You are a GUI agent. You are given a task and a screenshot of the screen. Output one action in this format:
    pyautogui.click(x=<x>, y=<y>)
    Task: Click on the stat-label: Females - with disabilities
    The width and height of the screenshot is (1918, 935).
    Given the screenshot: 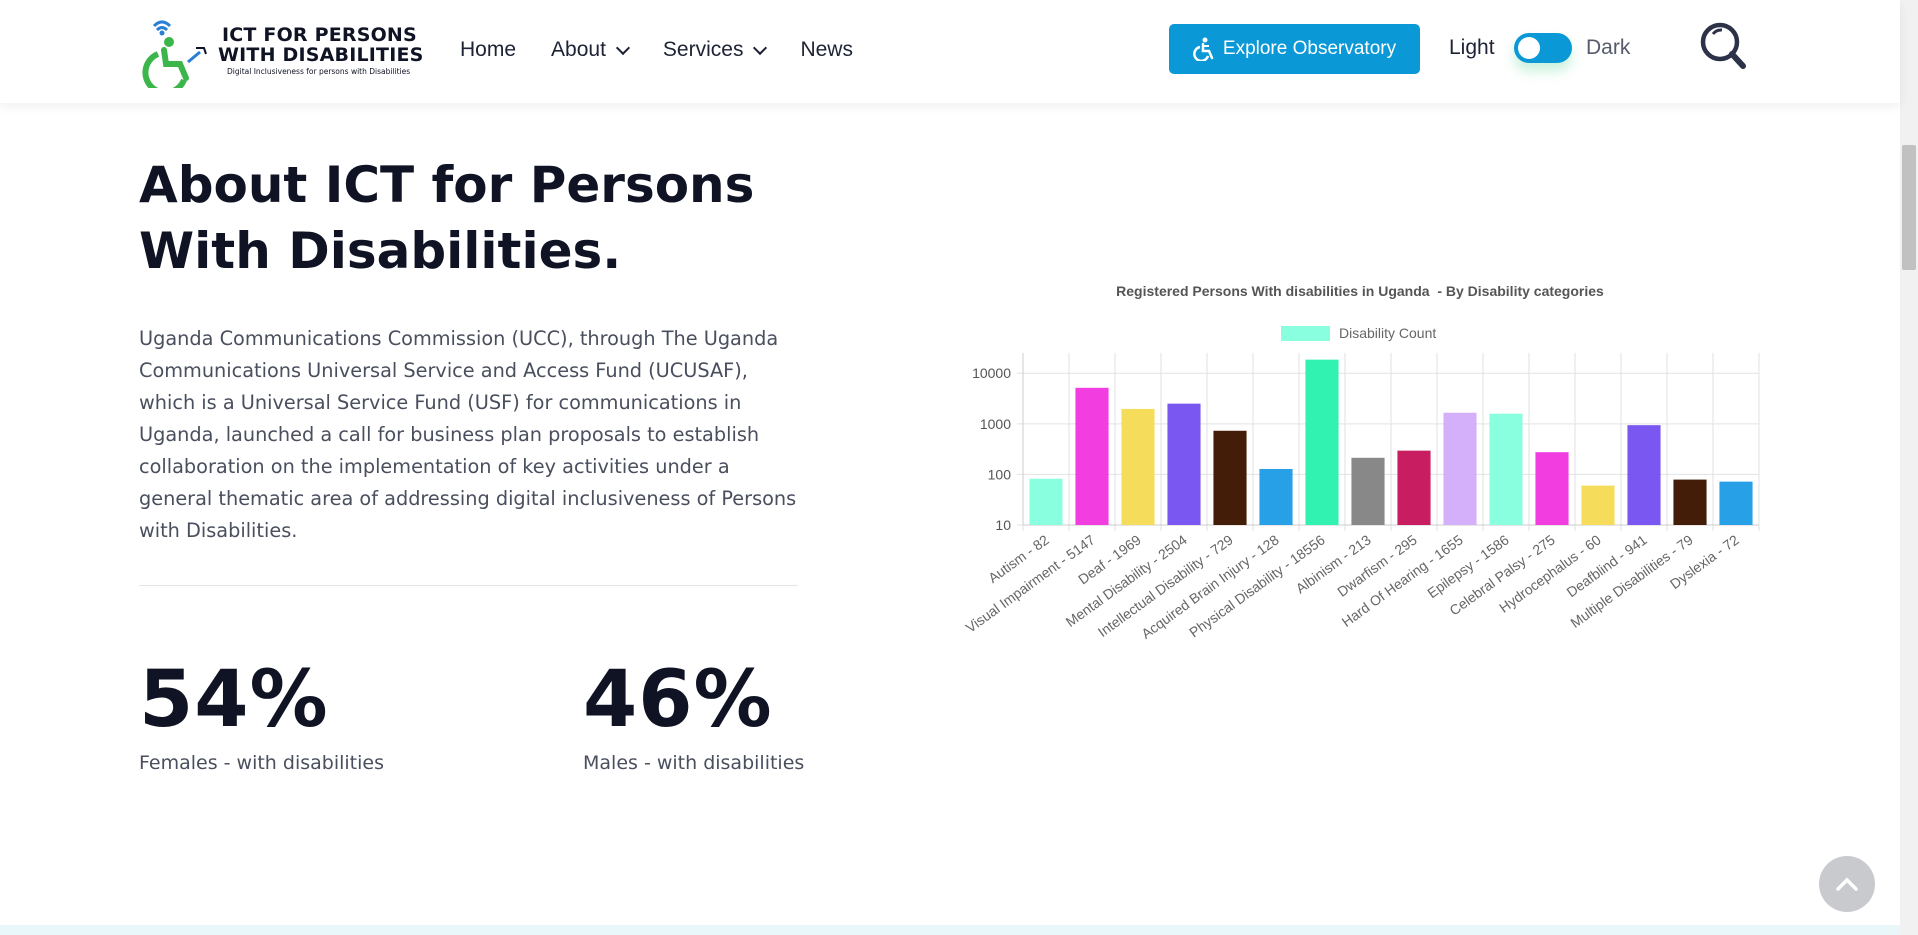 What is the action you would take?
    pyautogui.click(x=261, y=763)
    